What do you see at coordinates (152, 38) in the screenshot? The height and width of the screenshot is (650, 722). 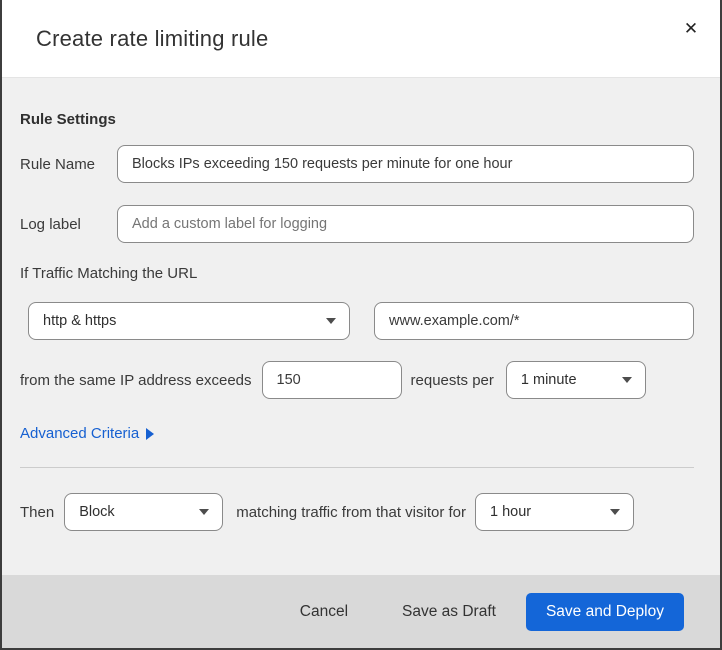 I see `modal-title: Create rate limiting rule` at bounding box center [152, 38].